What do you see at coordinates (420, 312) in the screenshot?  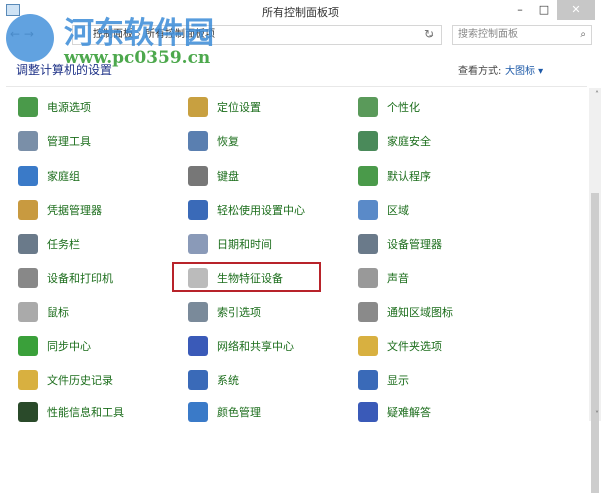 I see `item-label: 通知区域图标` at bounding box center [420, 312].